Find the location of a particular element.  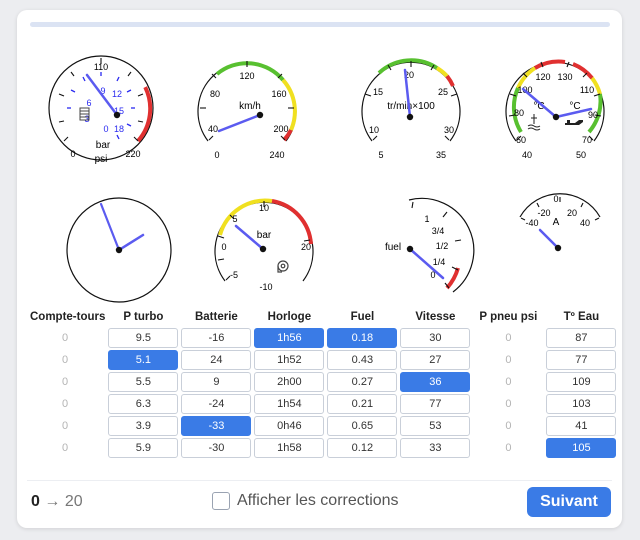

gauge-tick-label: 40 is located at coordinates (585, 223).